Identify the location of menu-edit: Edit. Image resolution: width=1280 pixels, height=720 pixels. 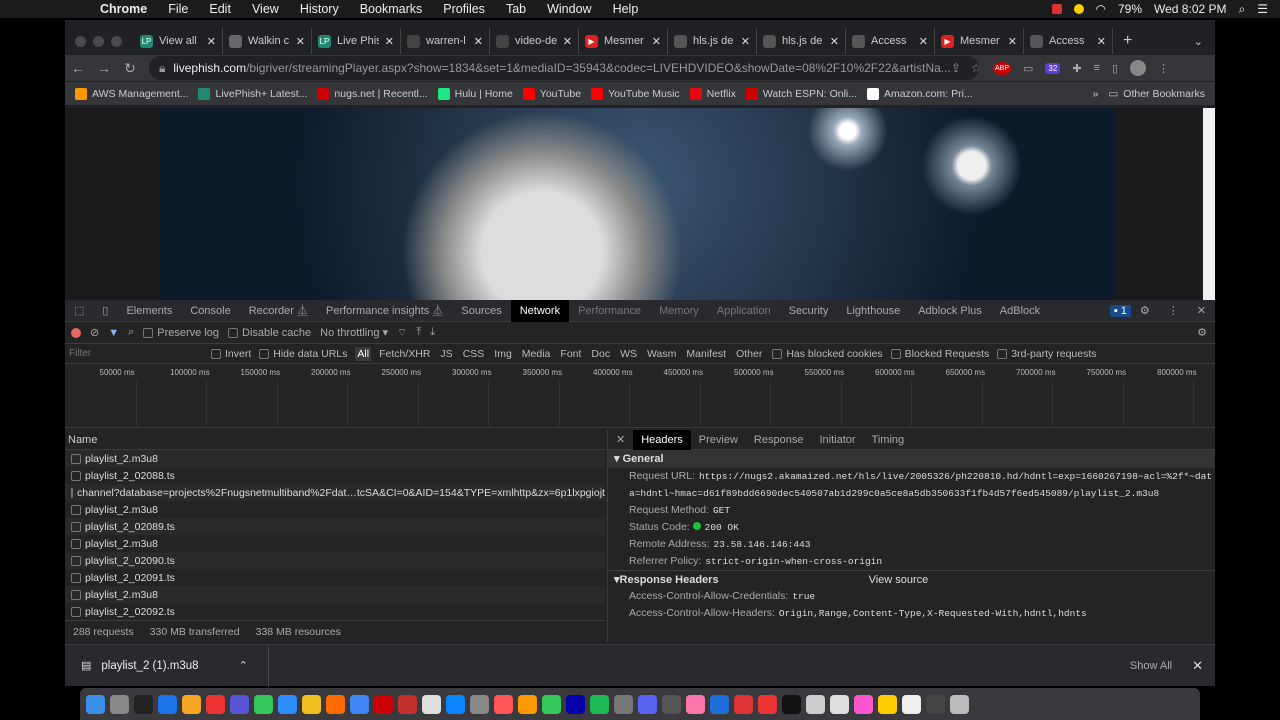
(220, 9).